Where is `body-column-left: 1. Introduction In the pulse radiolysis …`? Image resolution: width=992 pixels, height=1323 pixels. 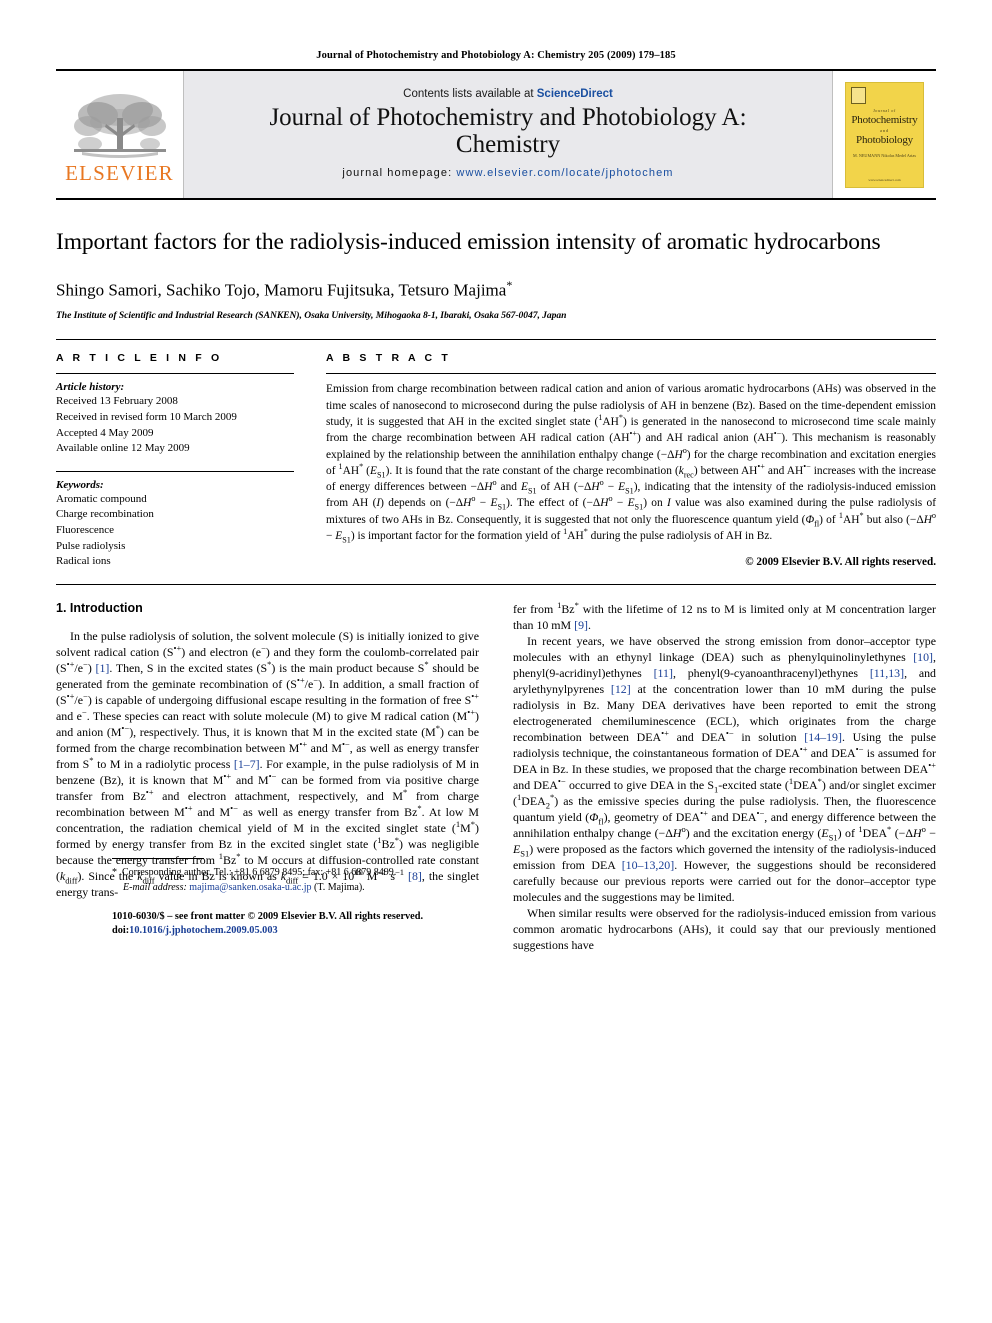 body-column-left: 1. Introduction In the pulse radiolysis … is located at coordinates (267, 777).